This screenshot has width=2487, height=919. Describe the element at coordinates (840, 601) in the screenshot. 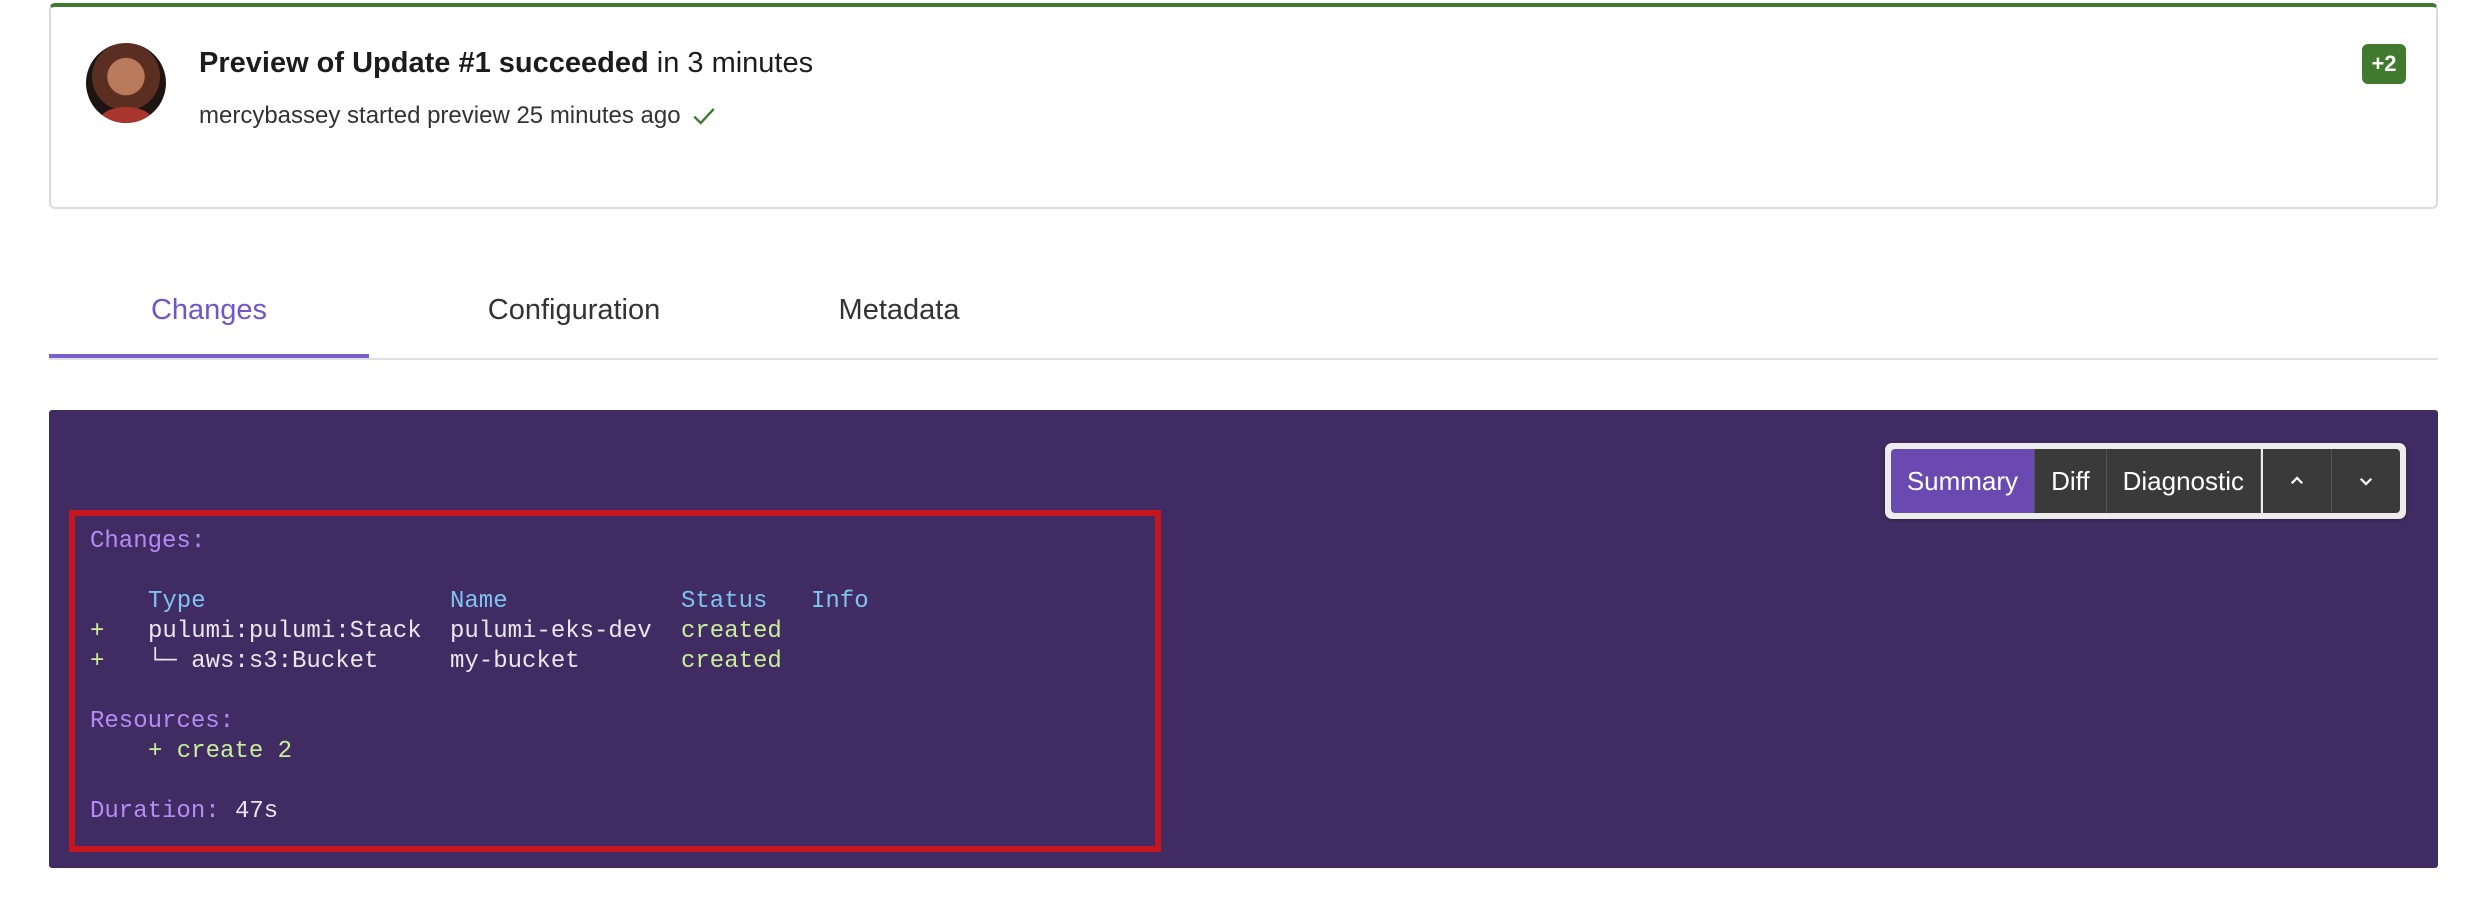

I see `header-info: Info` at that location.